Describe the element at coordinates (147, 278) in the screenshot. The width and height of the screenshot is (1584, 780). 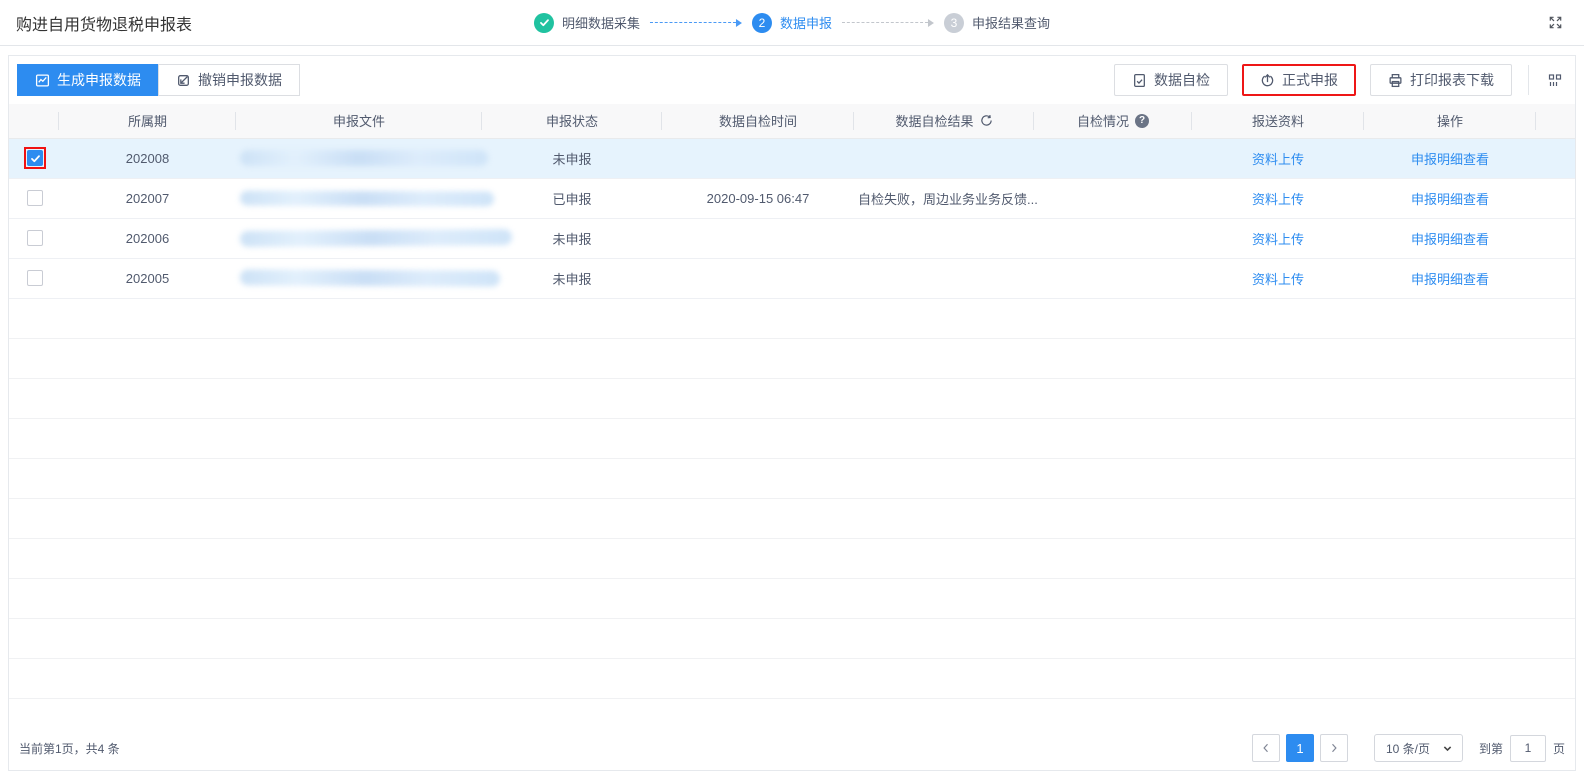
I see `cell-period: 202005` at that location.